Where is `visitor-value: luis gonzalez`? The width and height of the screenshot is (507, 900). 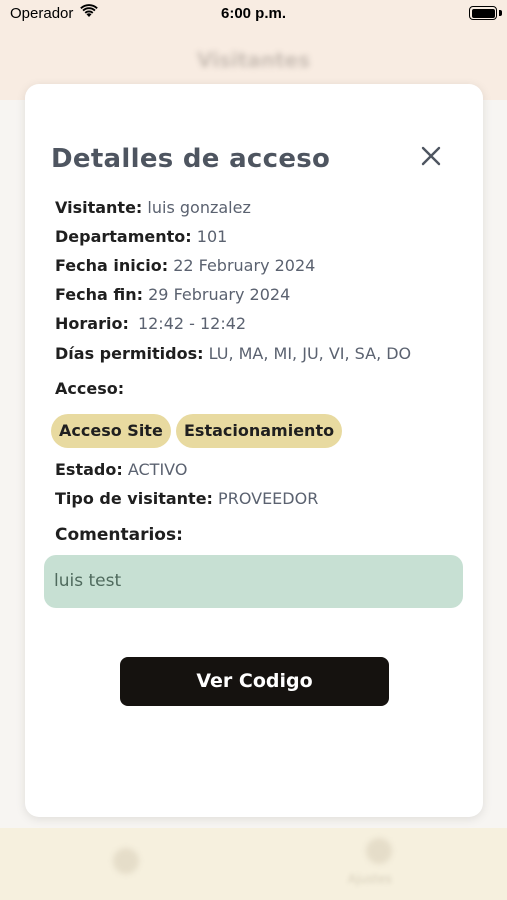
visitor-value: luis gonzalez is located at coordinates (199, 207).